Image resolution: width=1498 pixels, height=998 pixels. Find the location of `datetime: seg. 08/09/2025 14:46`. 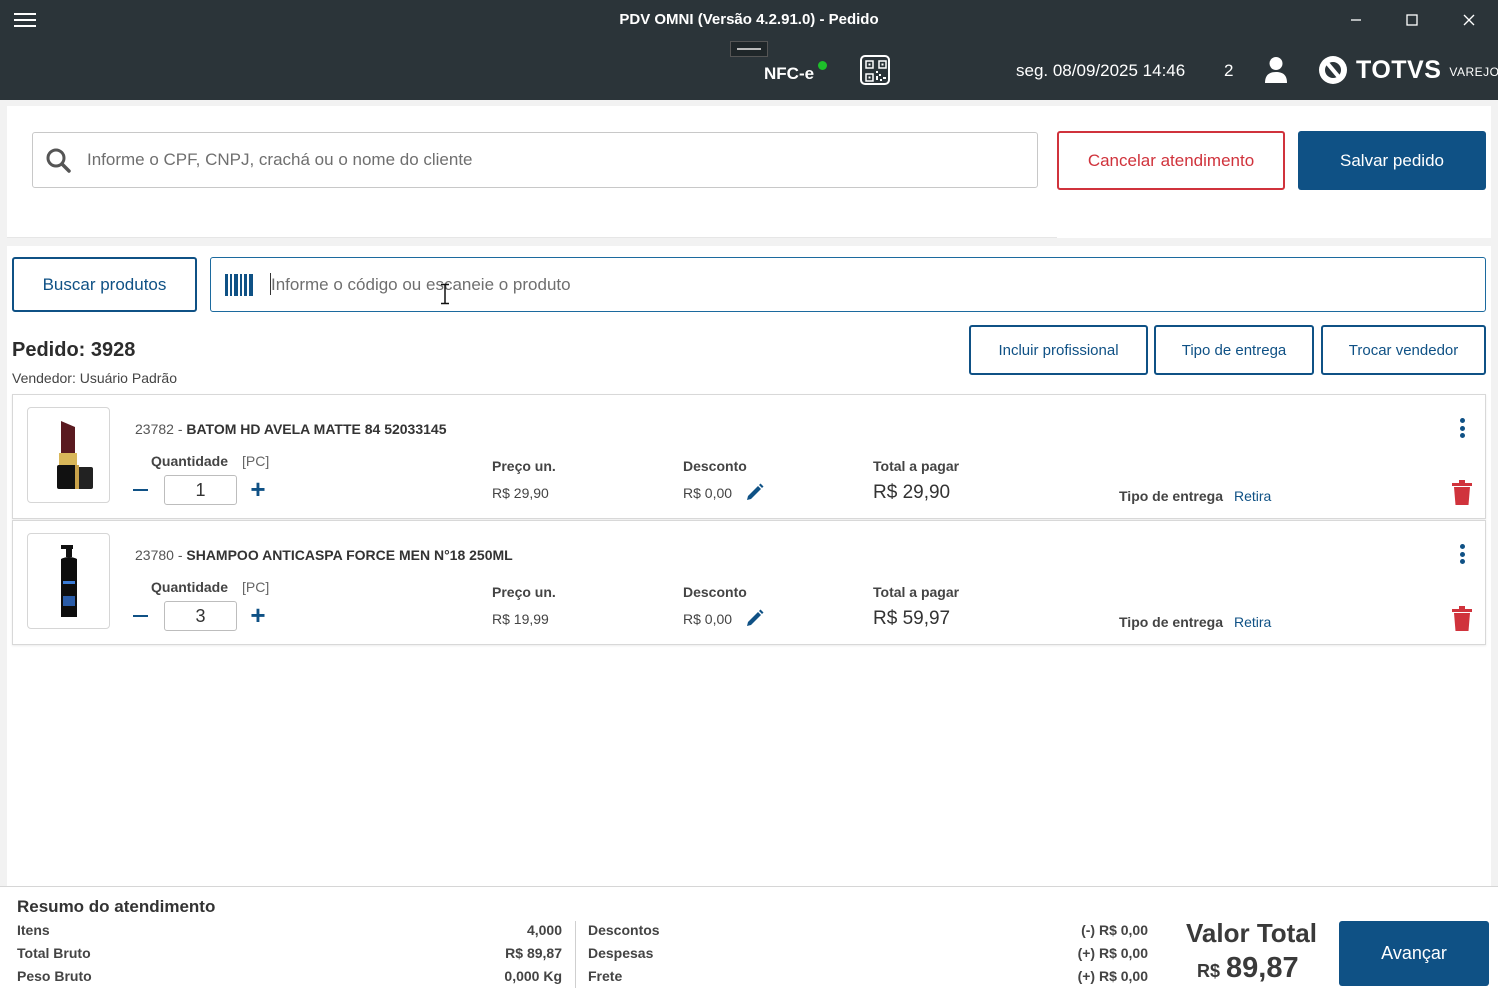

datetime: seg. 08/09/2025 14:46 is located at coordinates (1101, 70).